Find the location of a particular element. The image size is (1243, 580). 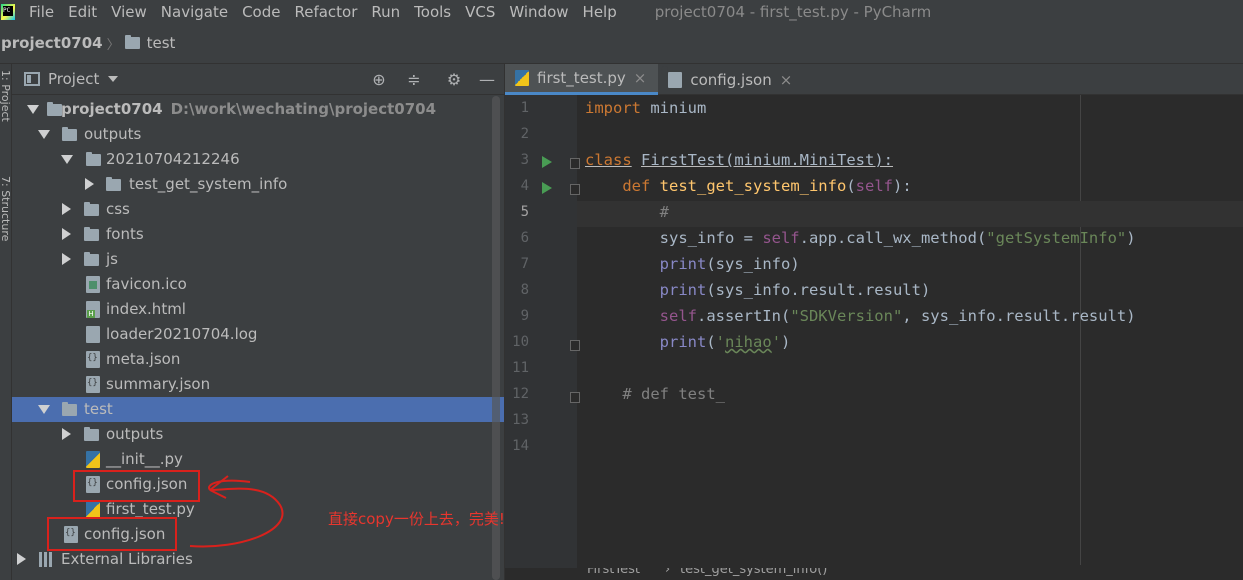

menu-code: Code is located at coordinates (261, 12).